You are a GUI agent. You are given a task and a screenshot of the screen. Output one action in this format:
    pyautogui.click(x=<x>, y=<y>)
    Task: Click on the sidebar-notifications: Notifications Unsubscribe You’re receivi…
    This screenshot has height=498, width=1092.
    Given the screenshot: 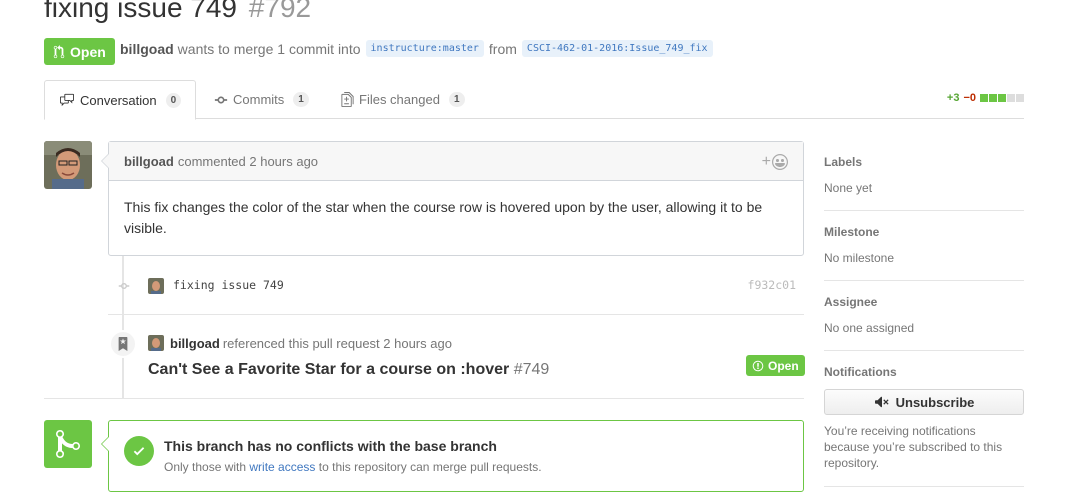 What is the action you would take?
    pyautogui.click(x=924, y=419)
    